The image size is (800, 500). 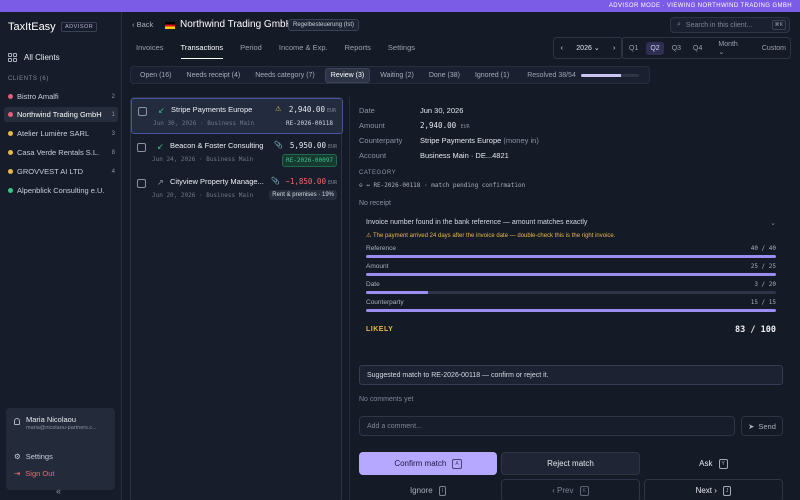 What do you see at coordinates (214, 75) in the screenshot?
I see `filter-needs-receipt: Needs receipt (4)` at bounding box center [214, 75].